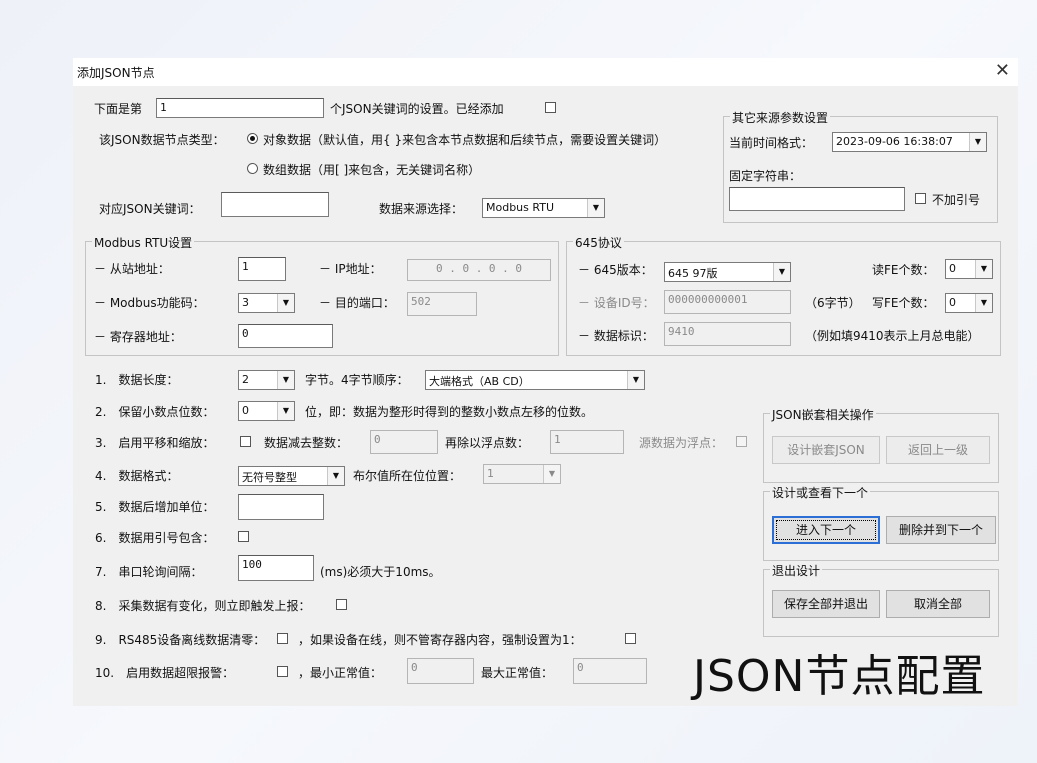 This screenshot has width=1037, height=763. I want to click on p645-title: 645协议, so click(598, 242).